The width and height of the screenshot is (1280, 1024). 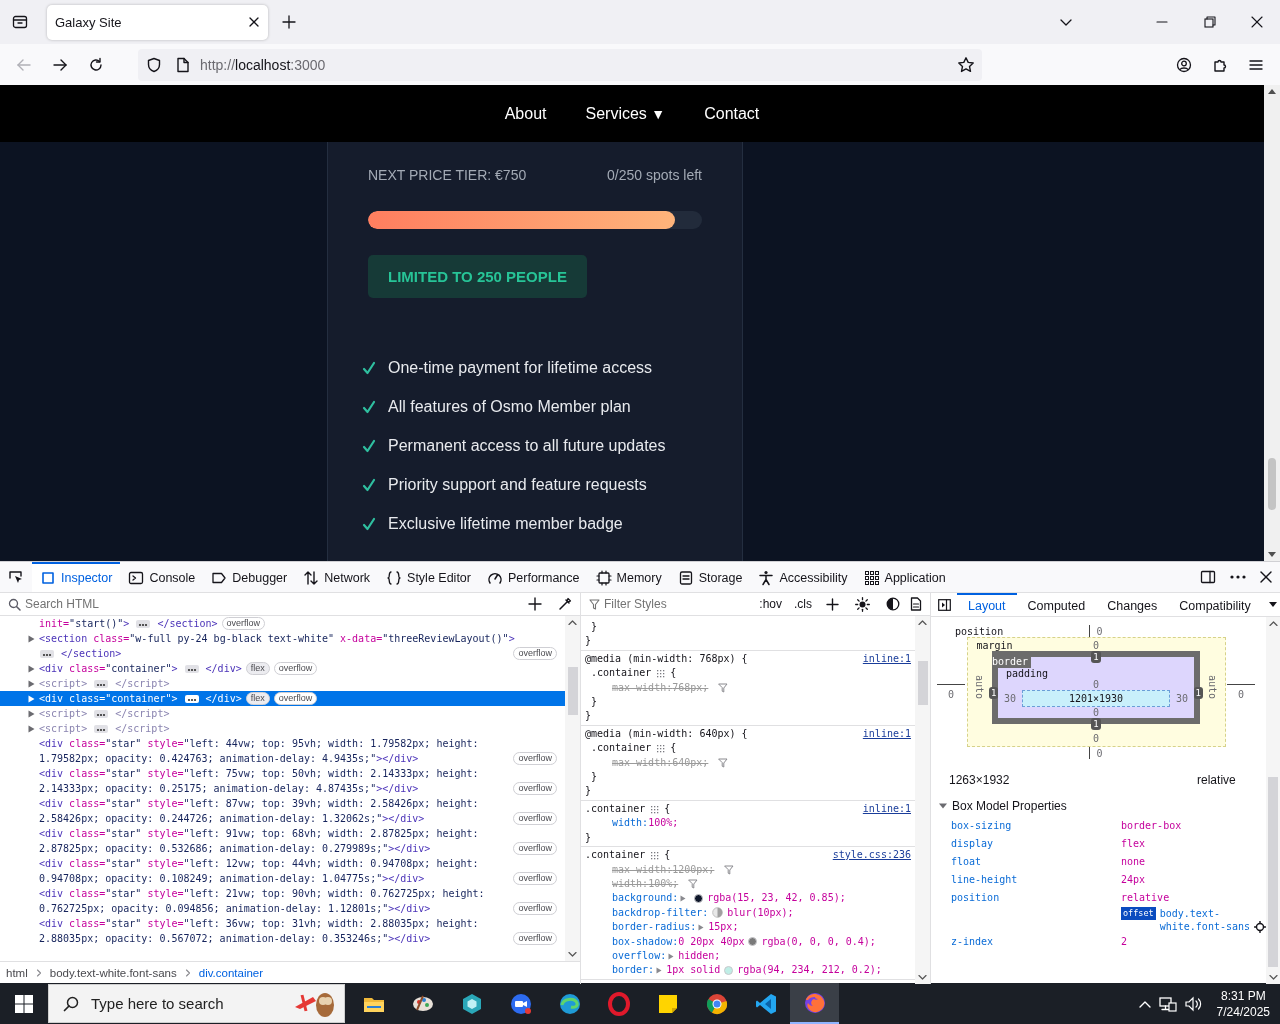 I want to click on add-rule-icon, so click(x=832, y=604).